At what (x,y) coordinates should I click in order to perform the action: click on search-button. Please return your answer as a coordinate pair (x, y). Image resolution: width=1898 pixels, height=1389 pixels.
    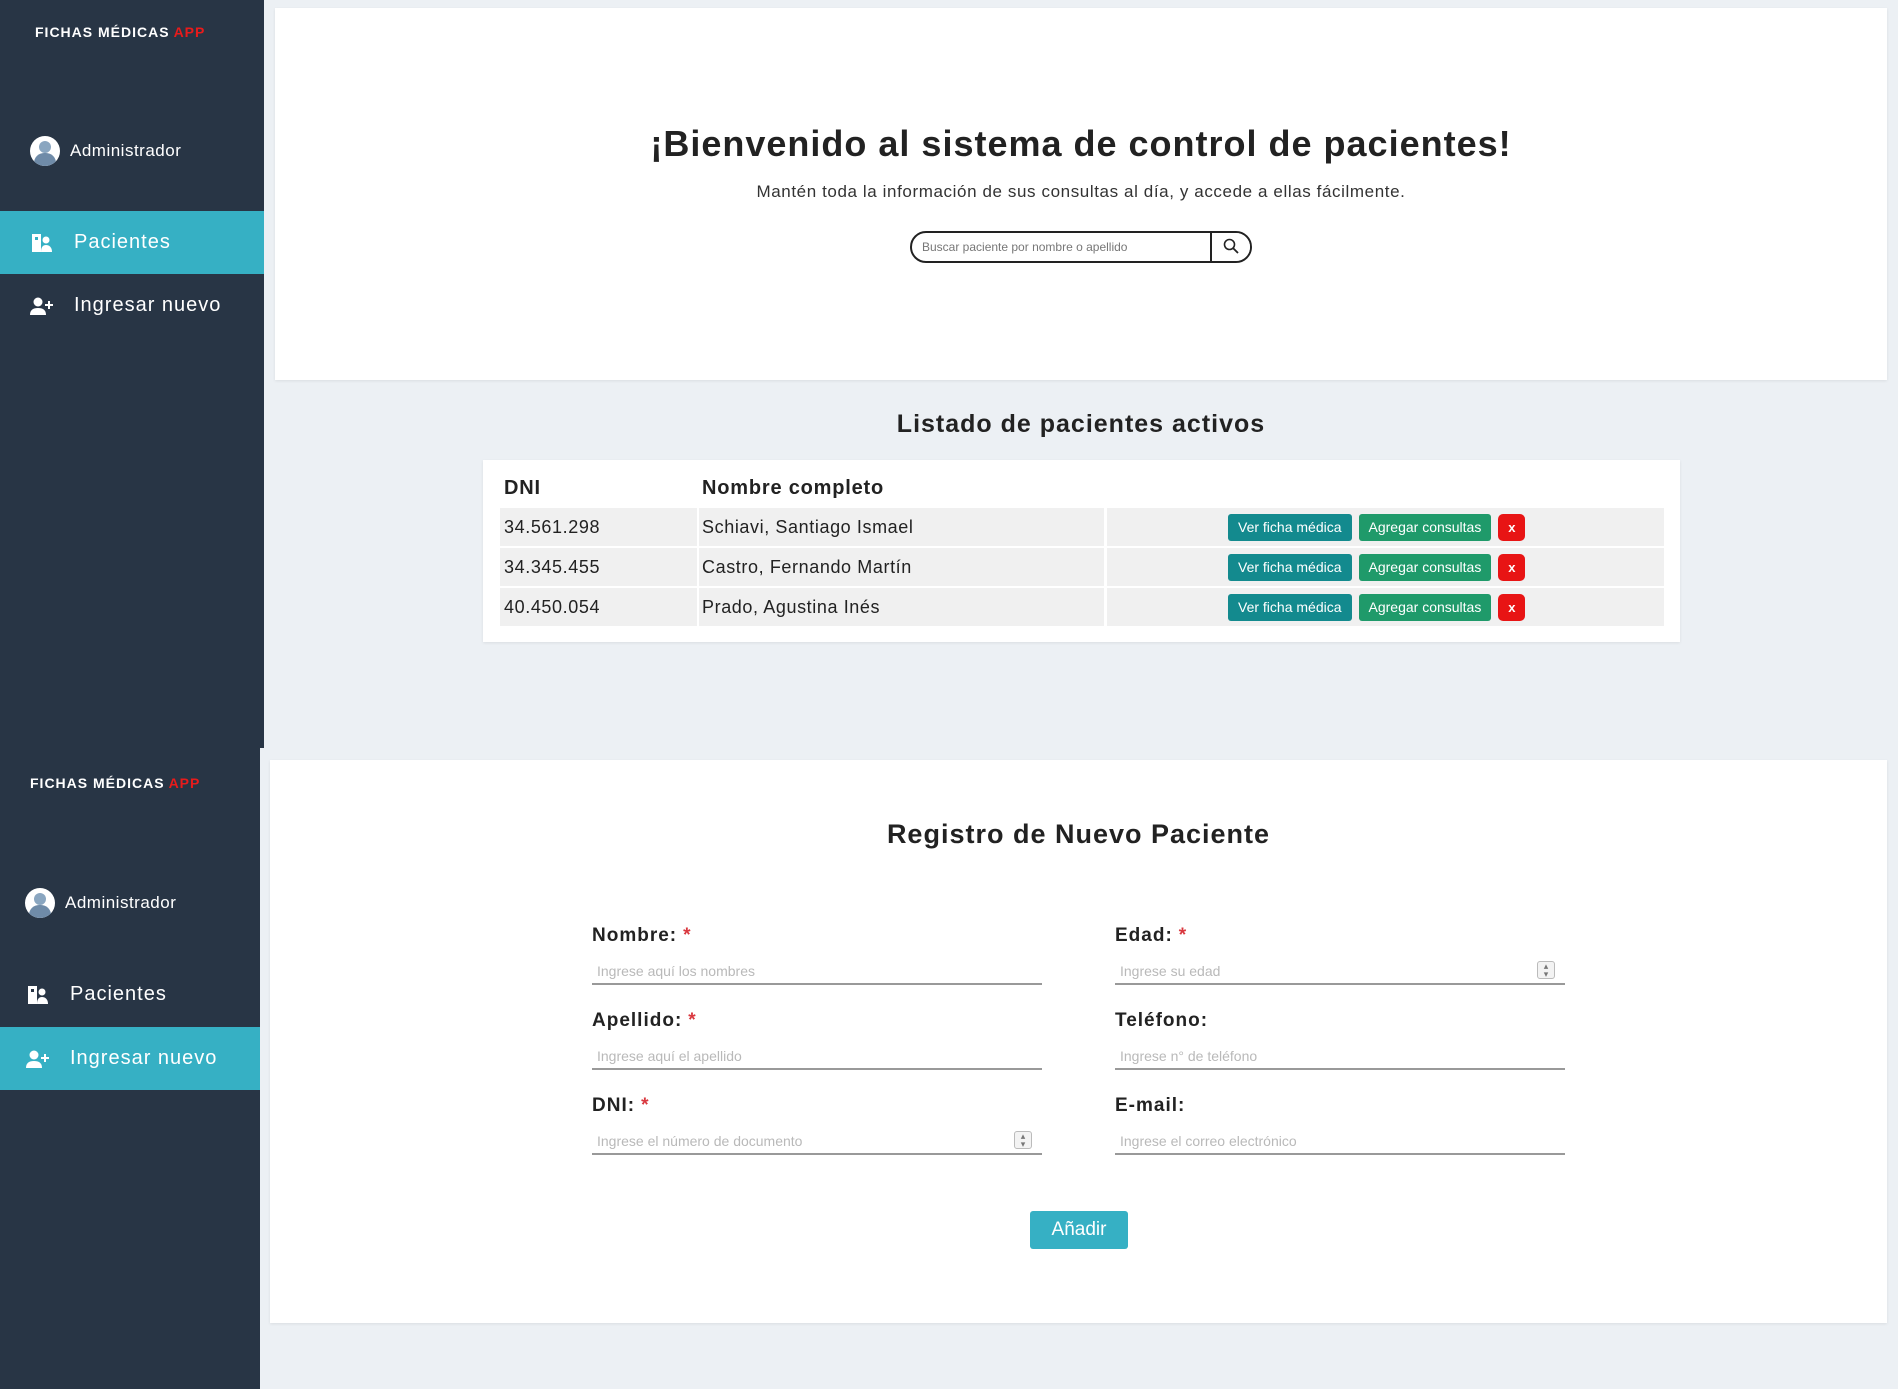
    Looking at the image, I should click on (1230, 247).